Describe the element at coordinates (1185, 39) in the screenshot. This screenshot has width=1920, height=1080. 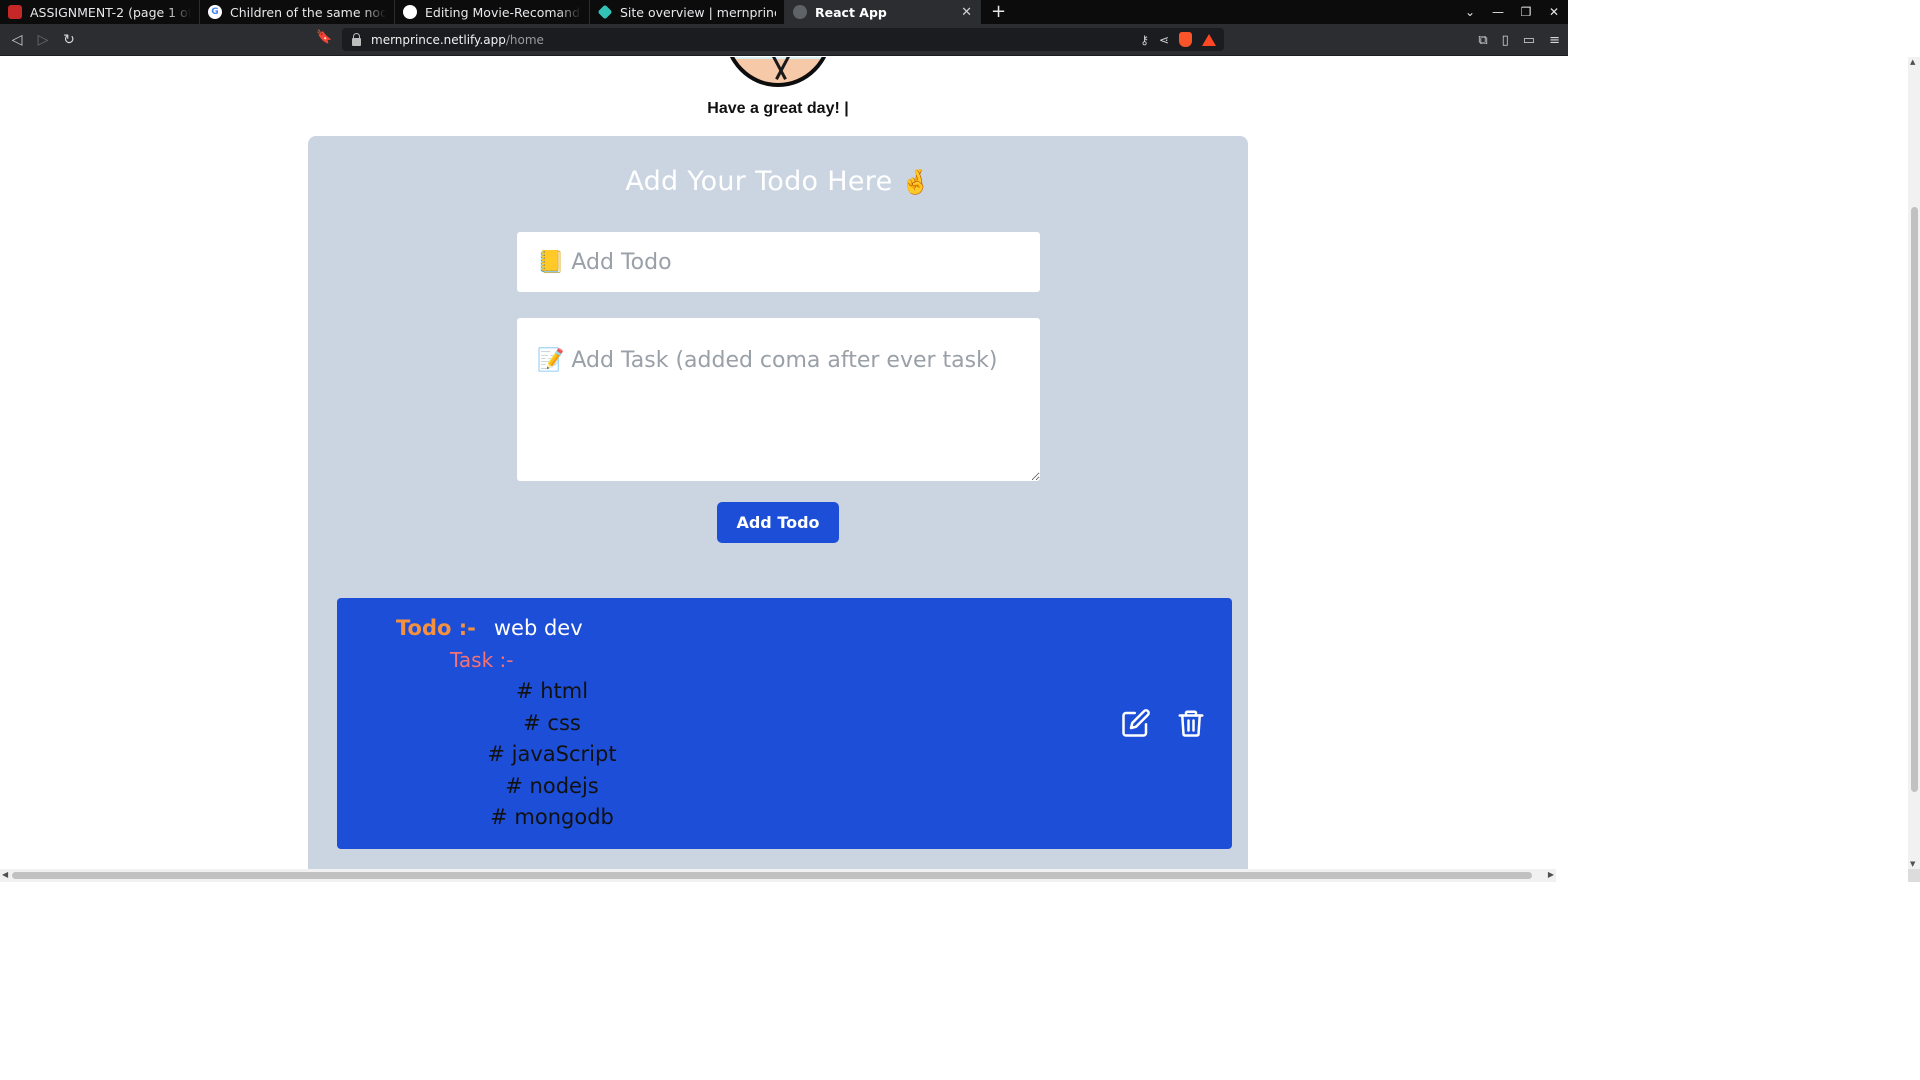
I see `brave-shields-icon` at that location.